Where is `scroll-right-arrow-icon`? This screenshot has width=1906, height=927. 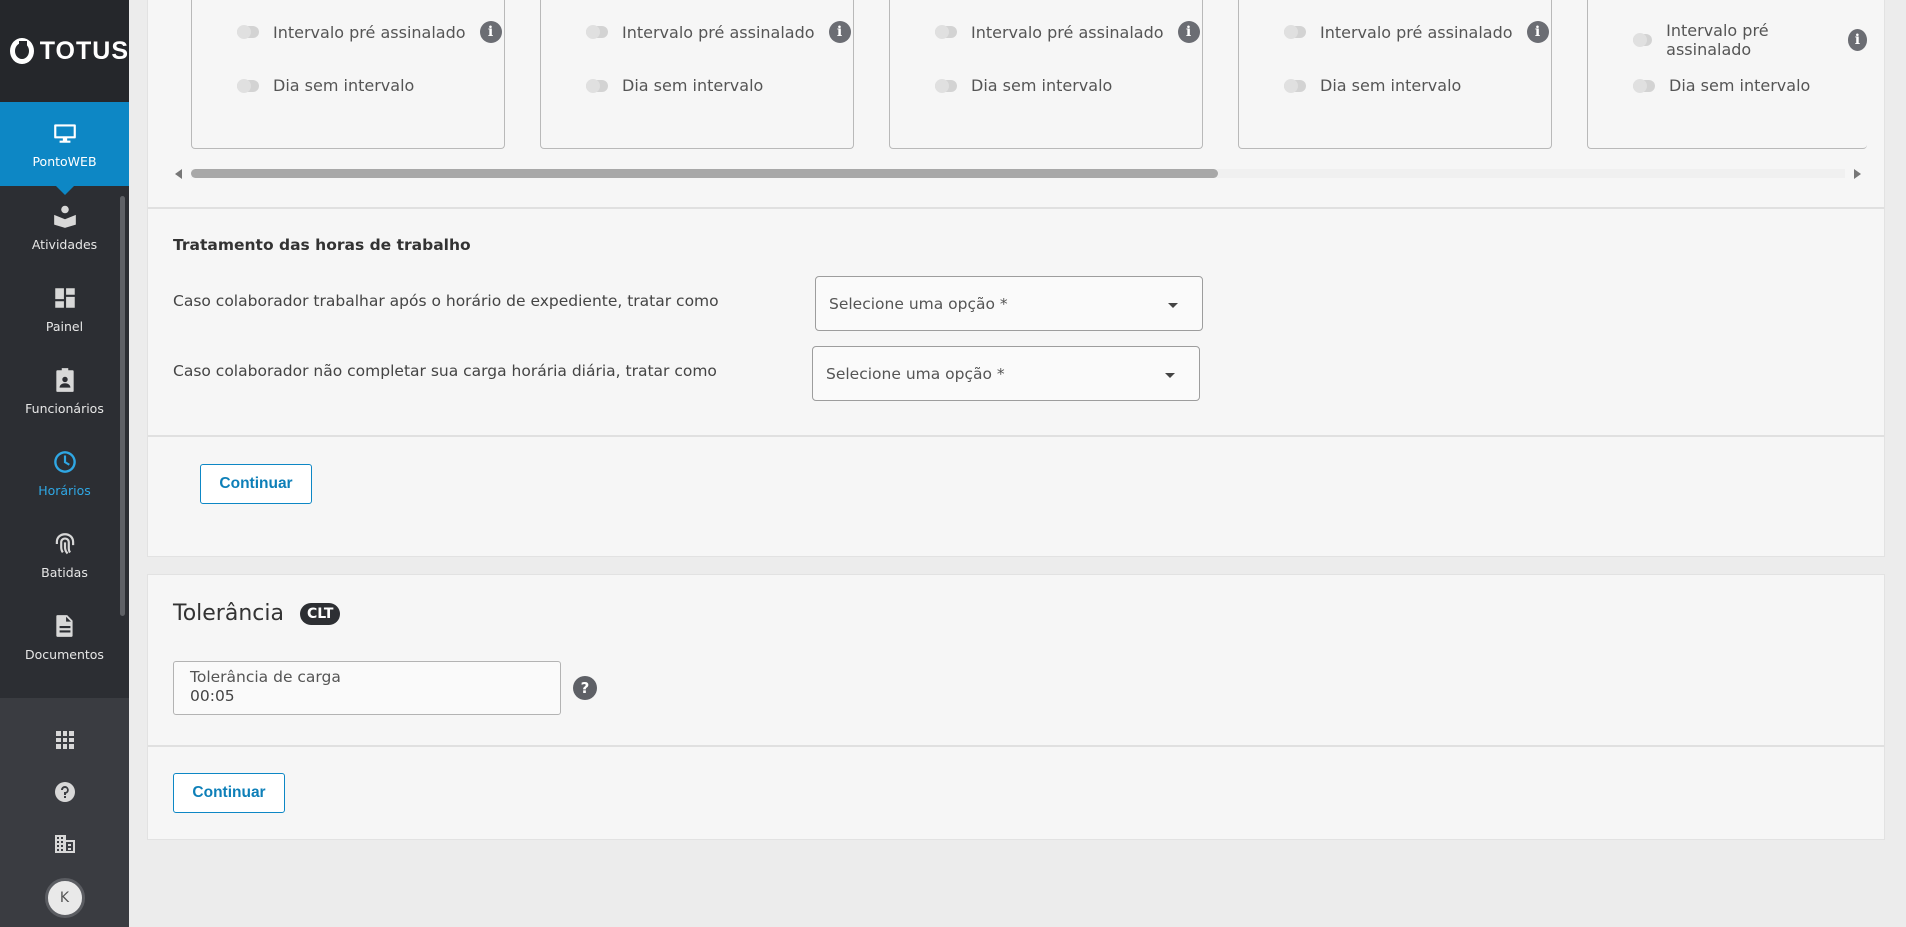 scroll-right-arrow-icon is located at coordinates (1857, 174).